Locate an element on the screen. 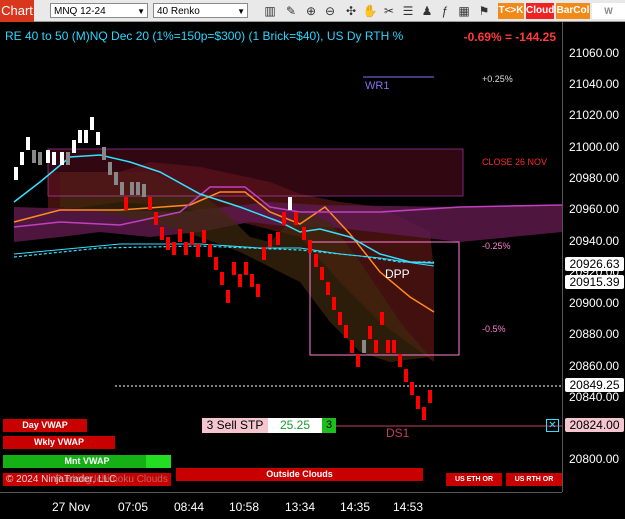 The width and height of the screenshot is (625, 519). bar-type-selector: 40 Renko ▼ is located at coordinates (200, 10).